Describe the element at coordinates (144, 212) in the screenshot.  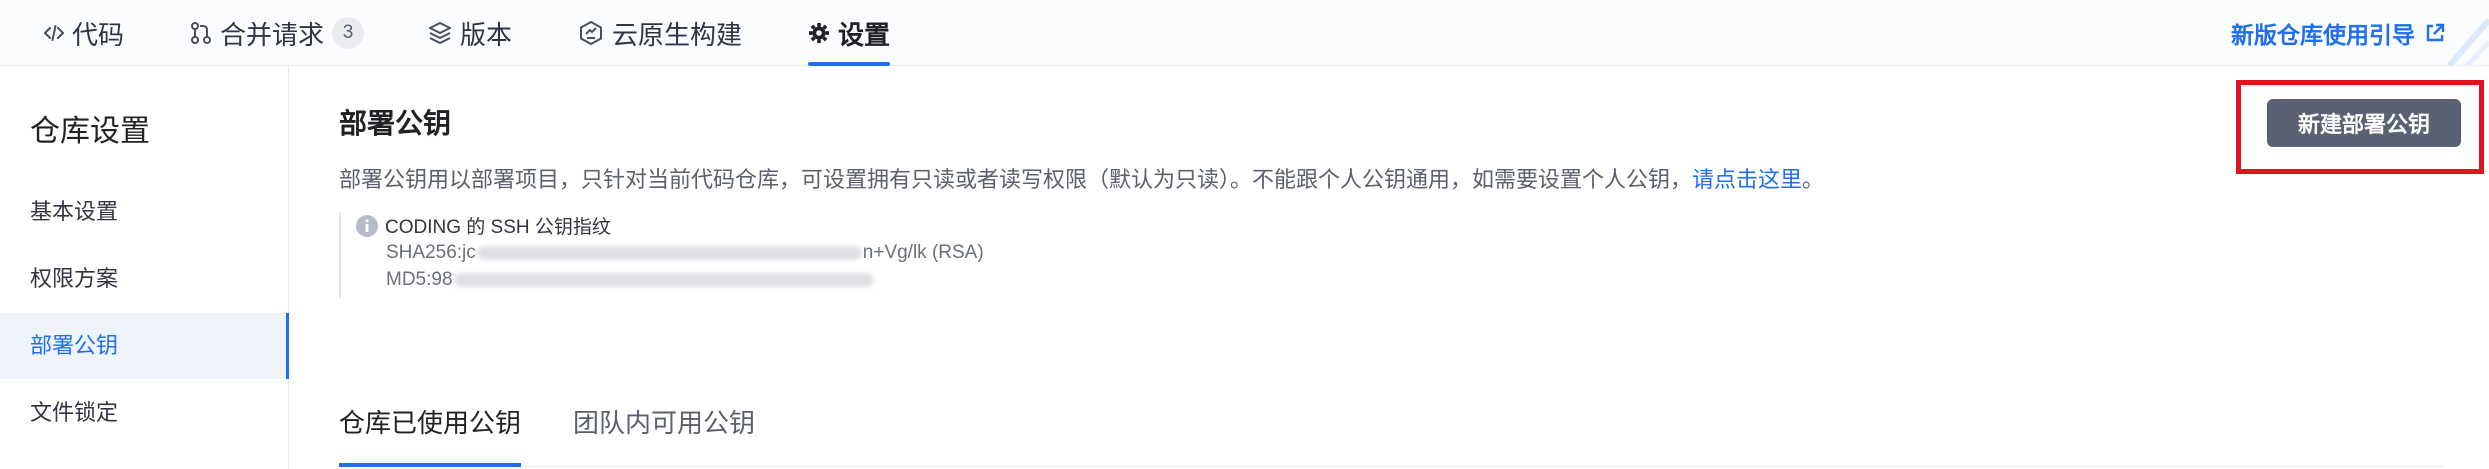
I see `sidebar-item-basic-settings: 基本设置` at that location.